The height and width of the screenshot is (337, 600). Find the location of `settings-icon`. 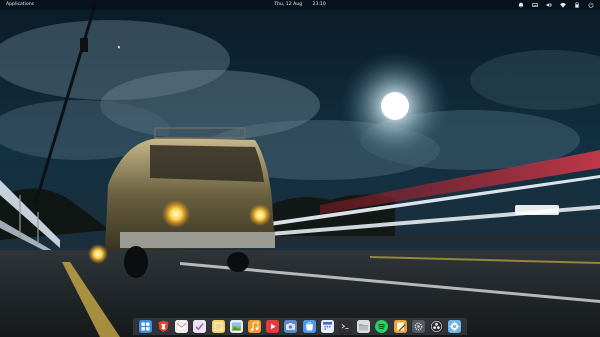

settings-icon is located at coordinates (418, 326).